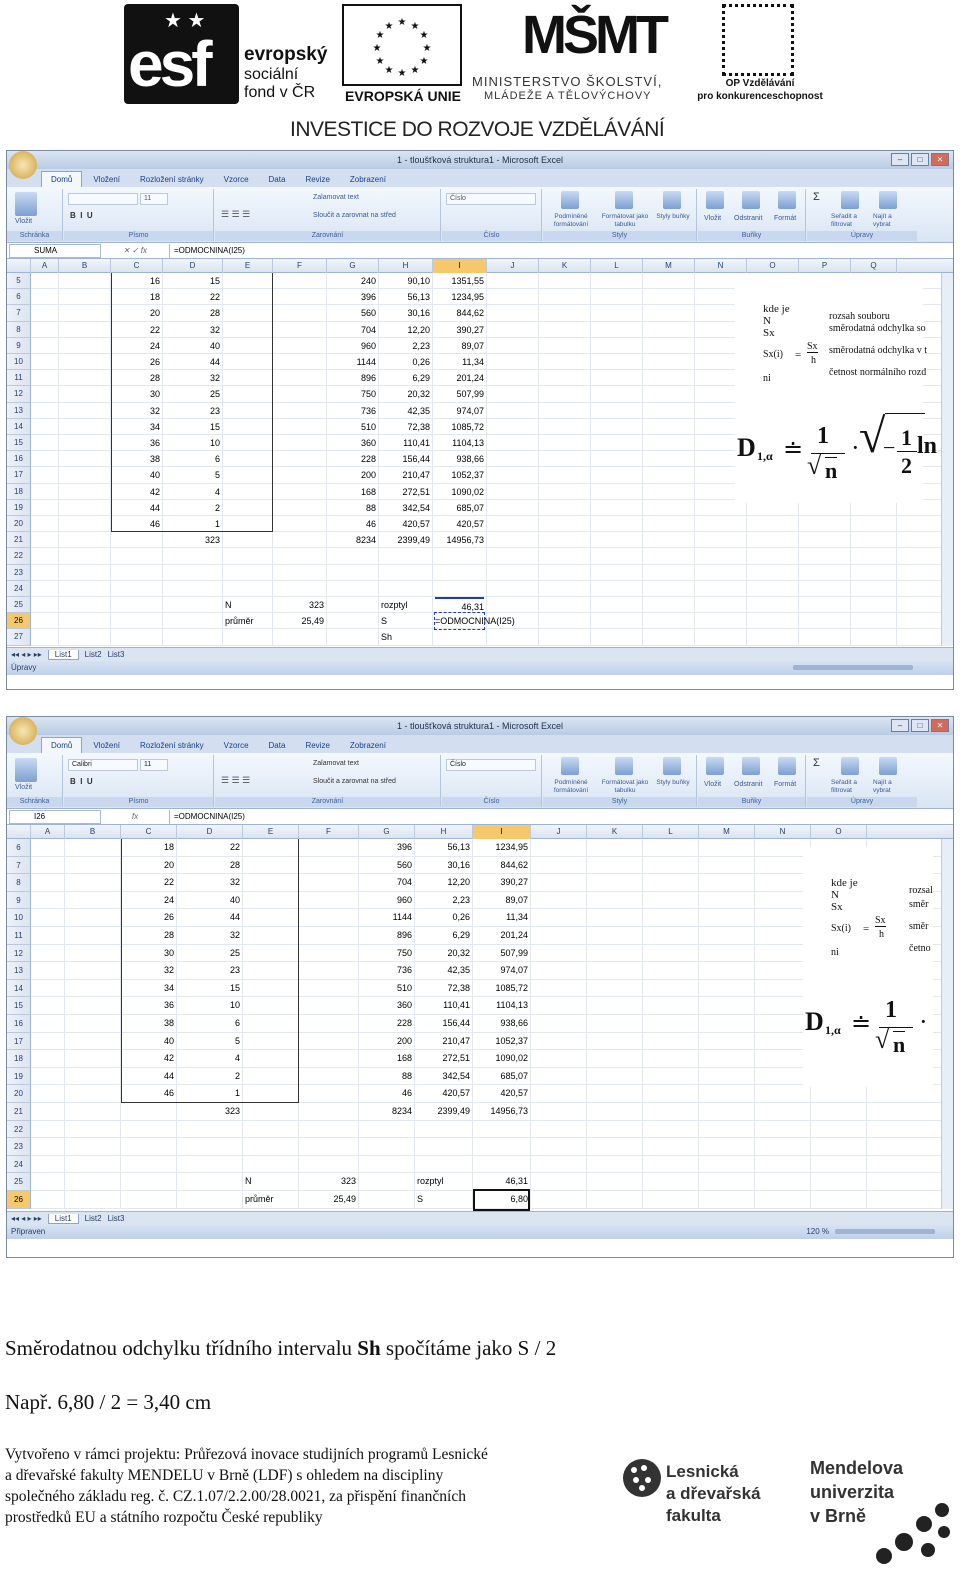 This screenshot has height=1586, width=960. What do you see at coordinates (236, 745) in the screenshot?
I see `tab-vzorce: Vzorce` at bounding box center [236, 745].